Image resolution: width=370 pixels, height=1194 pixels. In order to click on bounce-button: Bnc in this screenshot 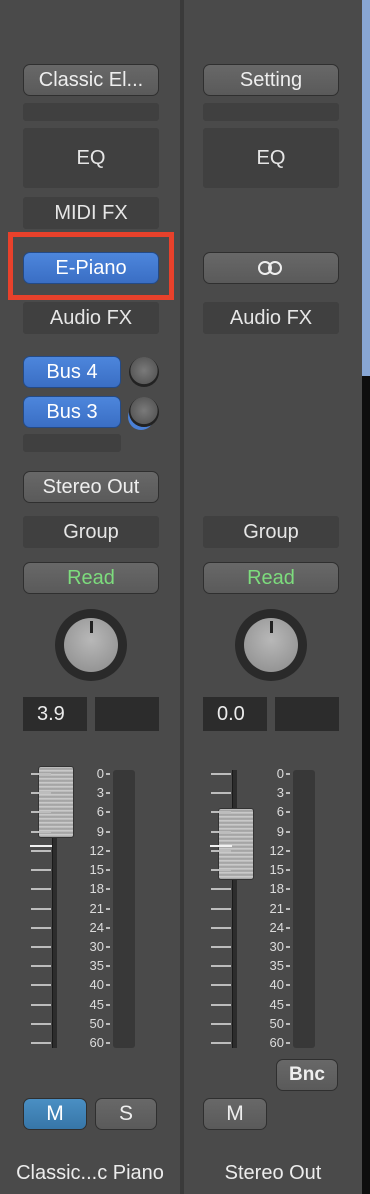, I will do `click(307, 1075)`.